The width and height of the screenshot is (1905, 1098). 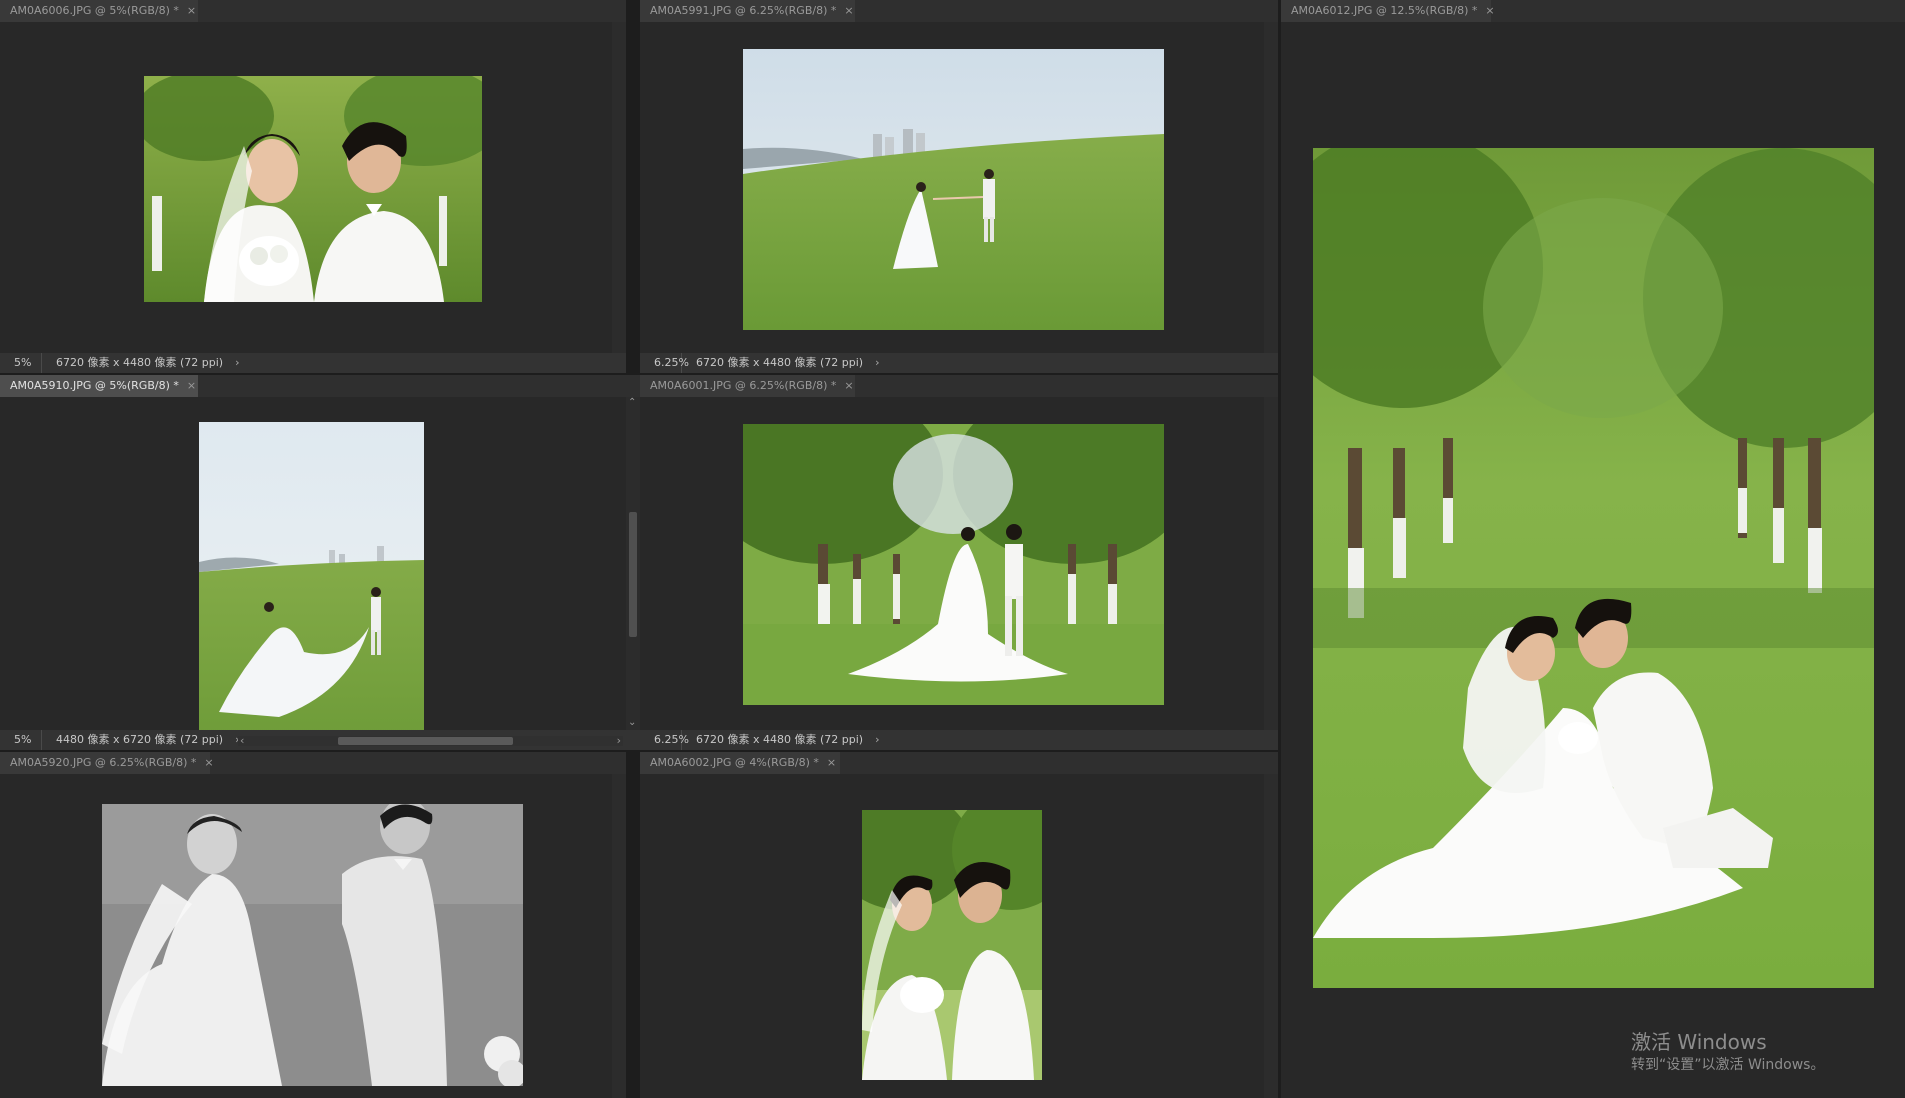 I want to click on vertical-scrollbar: ⌃ ⌄, so click(x=633, y=563).